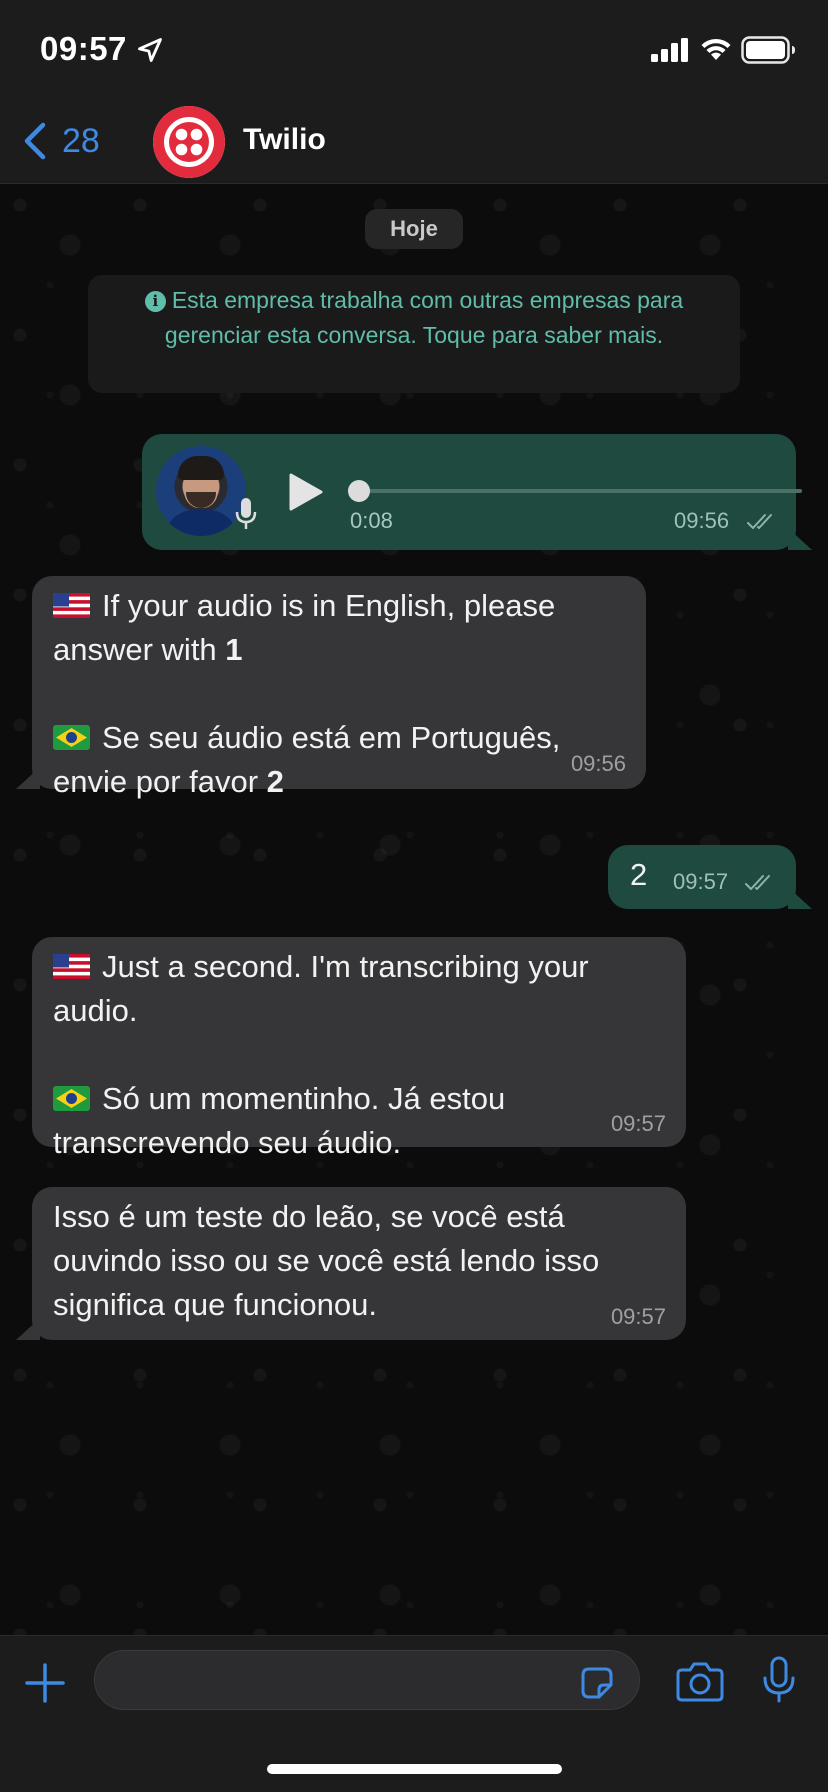 This screenshot has width=828, height=1792. Describe the element at coordinates (330, 1679) in the screenshot. I see `message-input` at that location.